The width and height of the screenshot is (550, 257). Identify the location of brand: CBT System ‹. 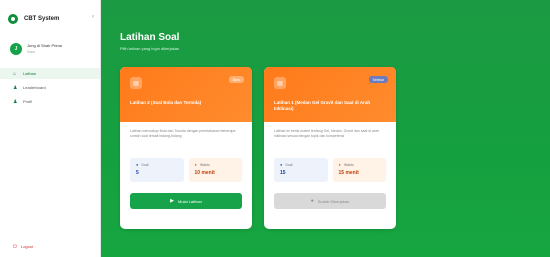
(53, 19).